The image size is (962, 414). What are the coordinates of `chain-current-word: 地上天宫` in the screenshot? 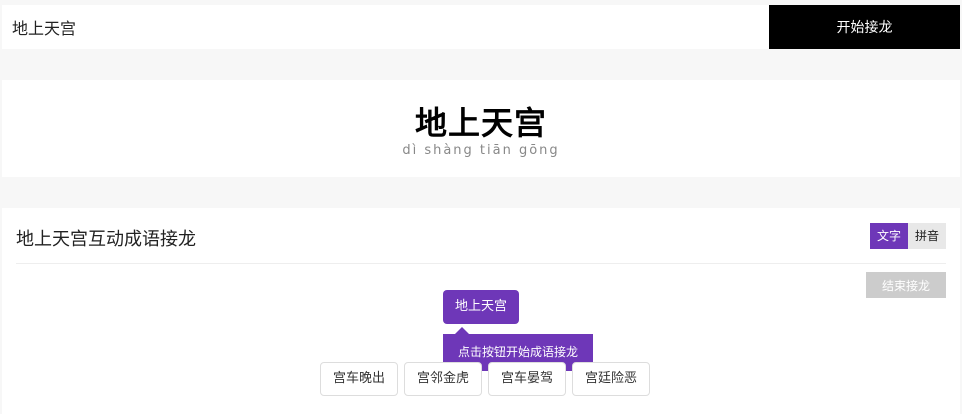 It's located at (481, 307).